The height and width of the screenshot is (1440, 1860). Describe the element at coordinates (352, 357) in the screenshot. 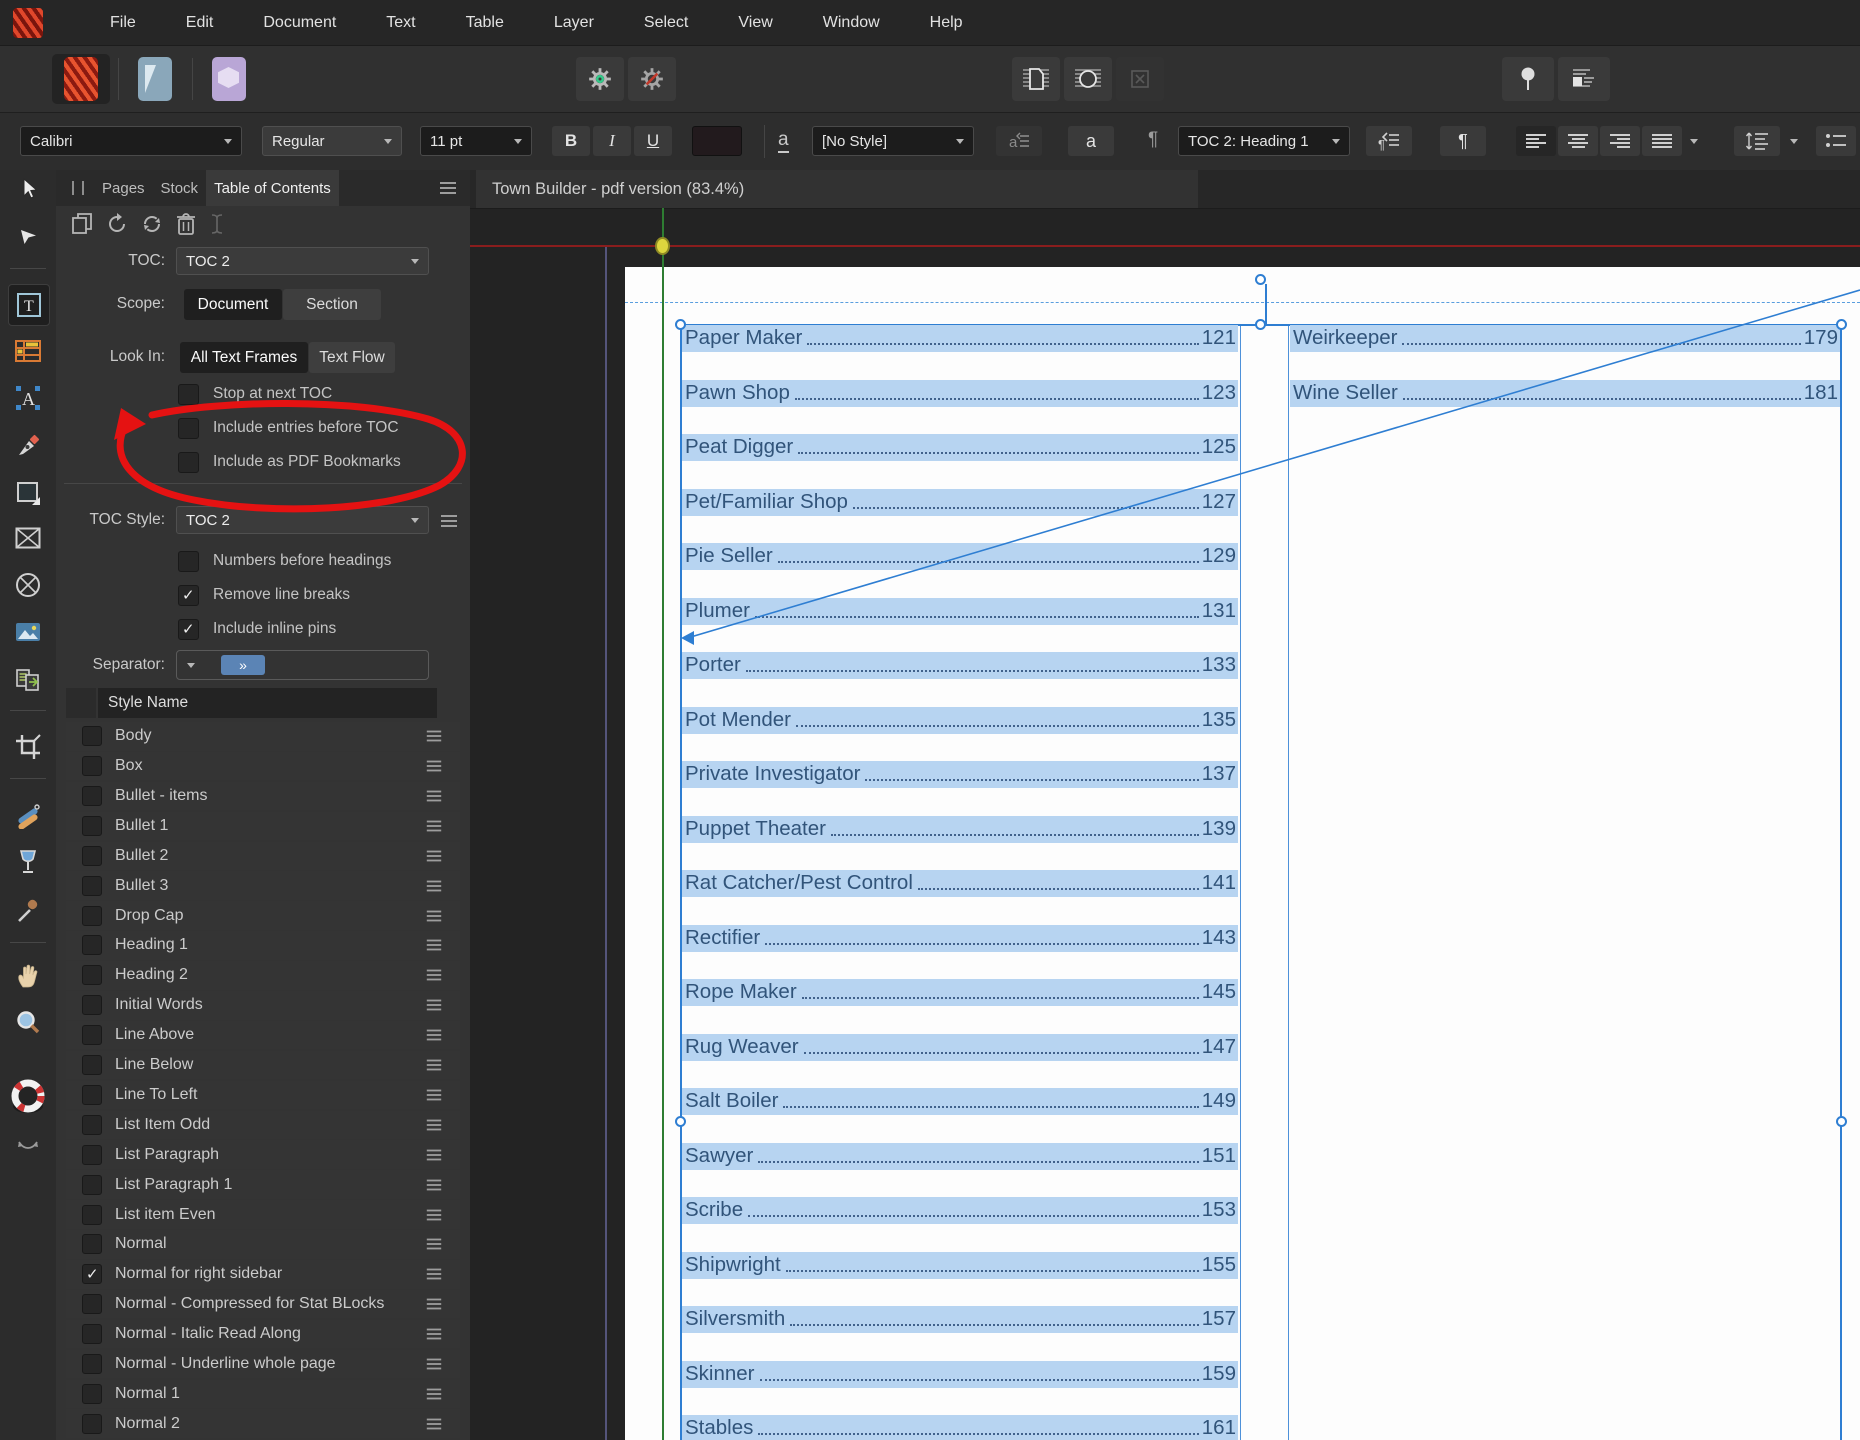

I see `look-in-text-flow-button: Text Flow` at that location.